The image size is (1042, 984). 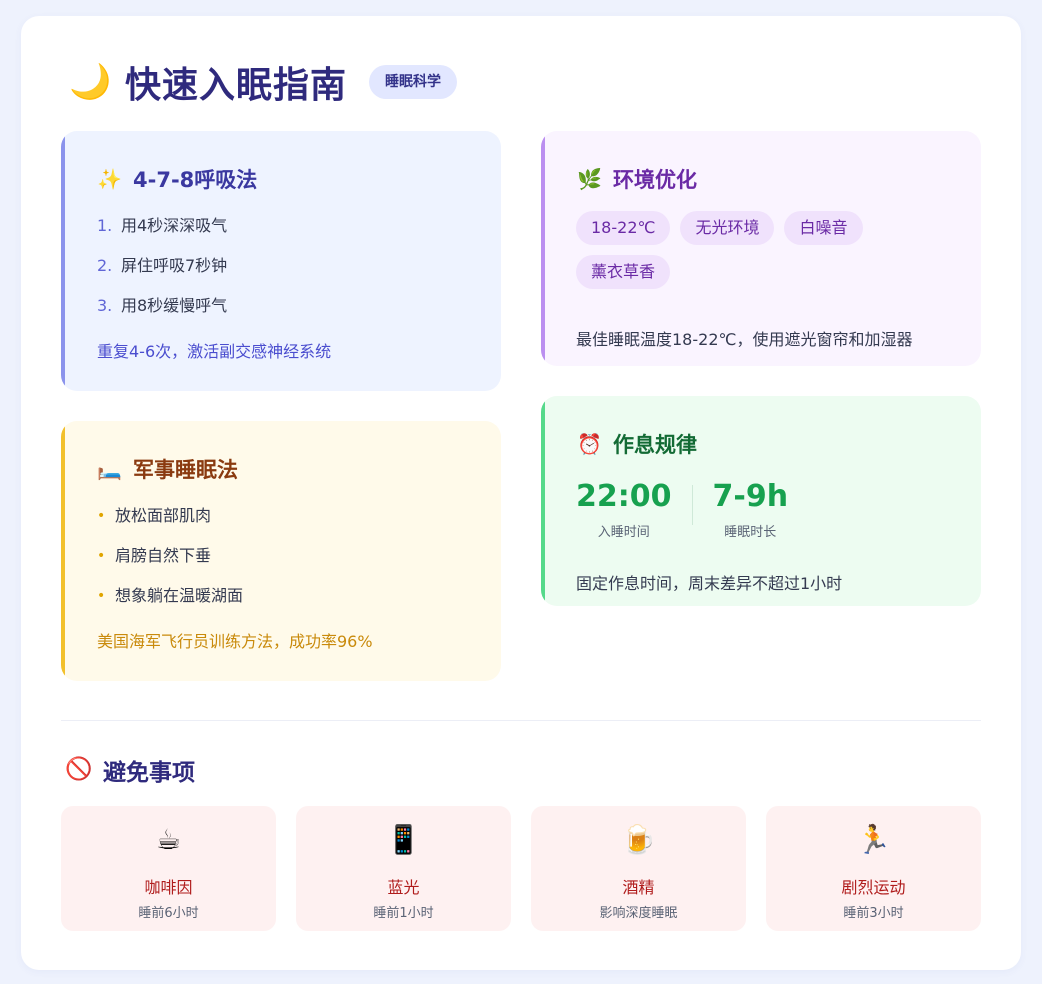 I want to click on avoid-item-blue-light: 📱 蓝光 睡前1小时, so click(x=403, y=868).